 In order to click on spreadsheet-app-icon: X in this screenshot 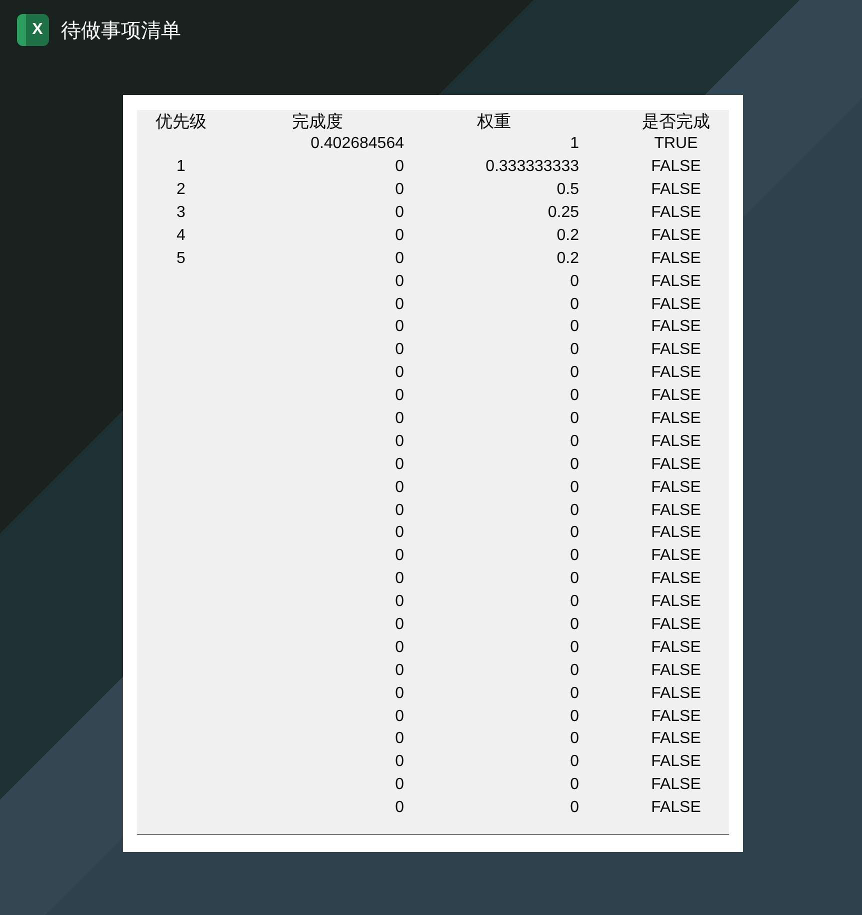, I will do `click(33, 30)`.